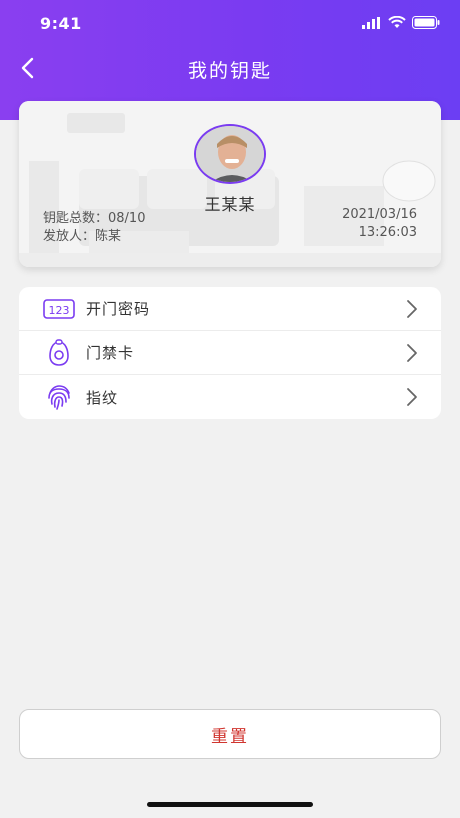  What do you see at coordinates (82, 236) in the screenshot?
I see `issuer-text: 发放人：陈某` at bounding box center [82, 236].